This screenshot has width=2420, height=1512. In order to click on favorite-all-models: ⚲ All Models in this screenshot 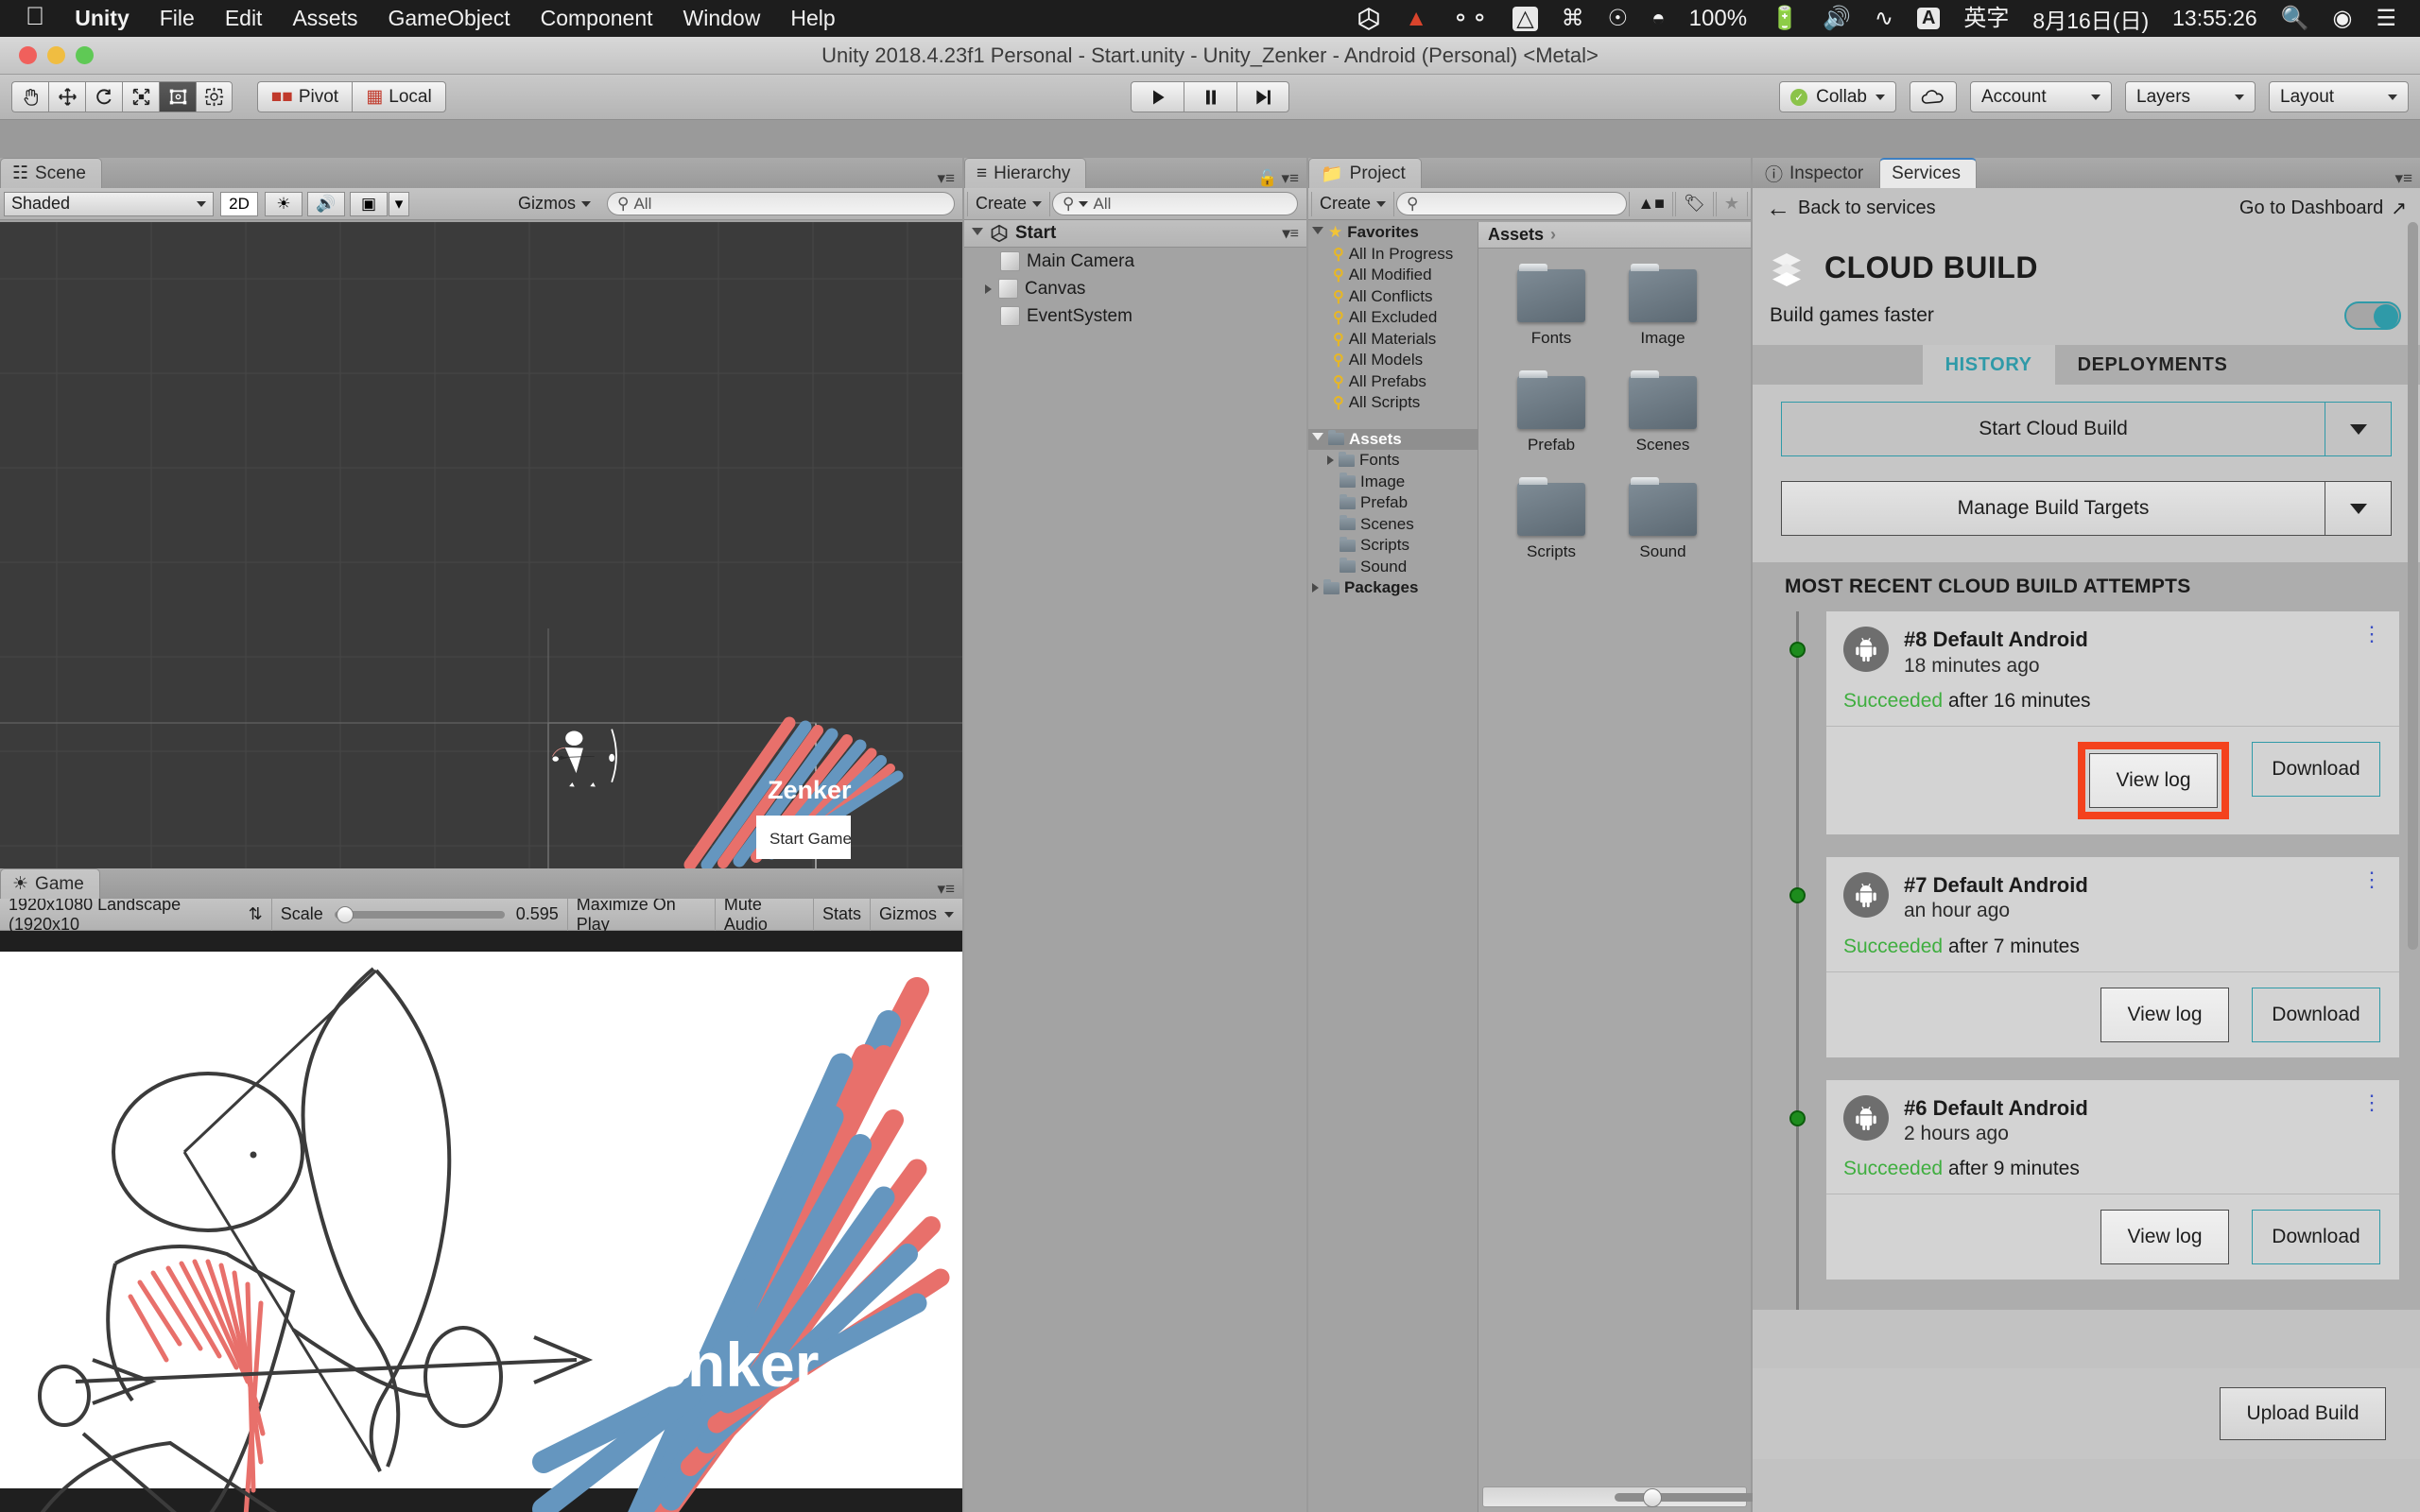, I will do `click(1393, 360)`.